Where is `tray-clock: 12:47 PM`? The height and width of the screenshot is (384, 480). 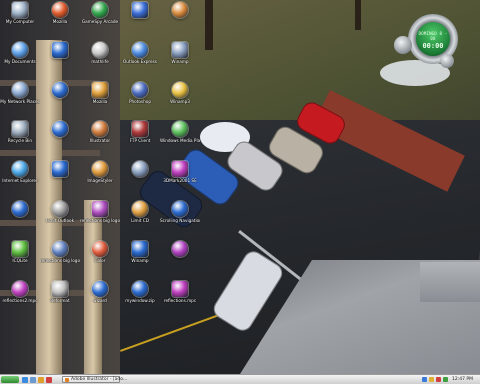
tray-clock: 12:47 PM is located at coordinates (462, 379).